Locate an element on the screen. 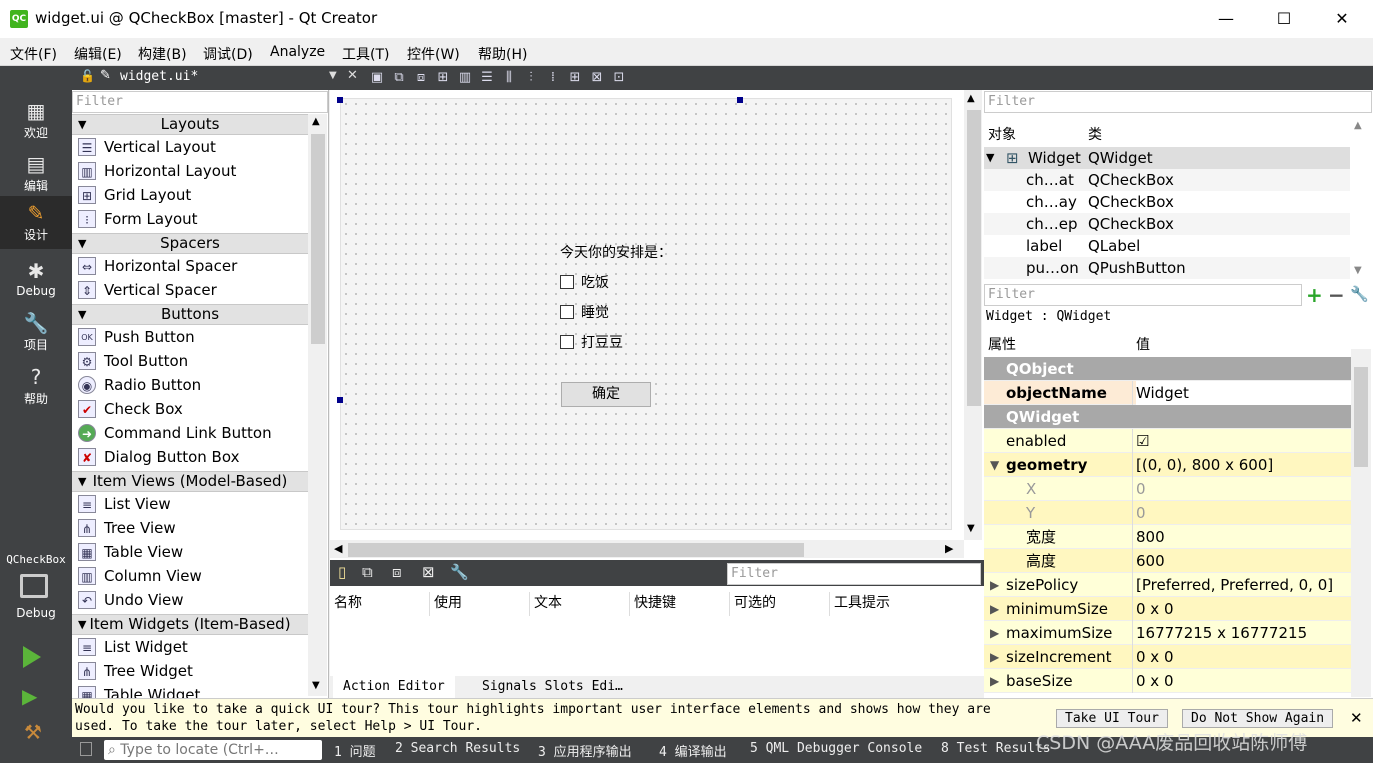  property-editor-scroll-thumb is located at coordinates (1361, 417).